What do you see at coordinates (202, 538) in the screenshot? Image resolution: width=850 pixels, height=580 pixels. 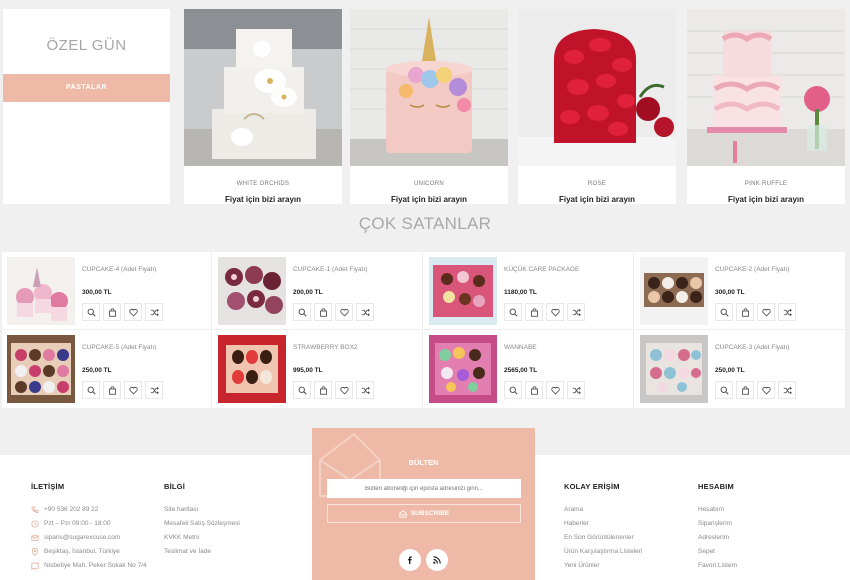 I see `footer-link: KVKK Metni` at bounding box center [202, 538].